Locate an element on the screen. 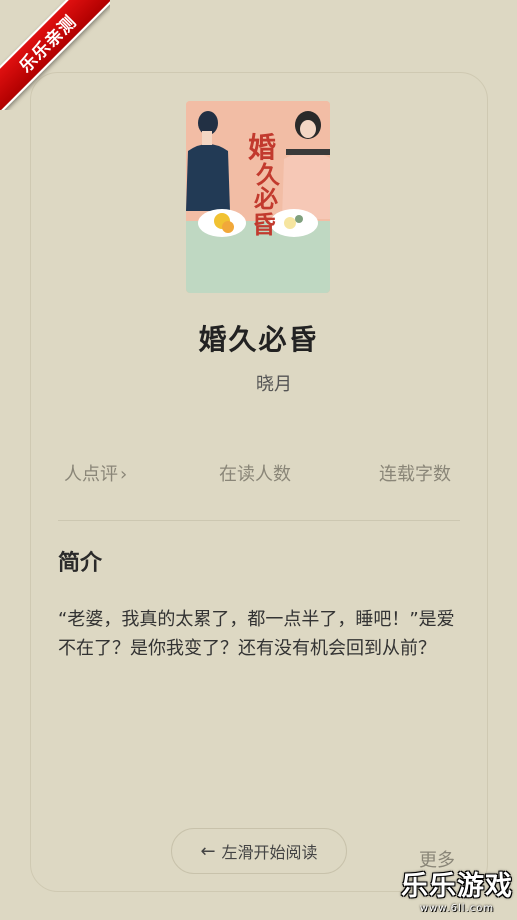  stat-readers: 在读人数 is located at coordinates (255, 474).